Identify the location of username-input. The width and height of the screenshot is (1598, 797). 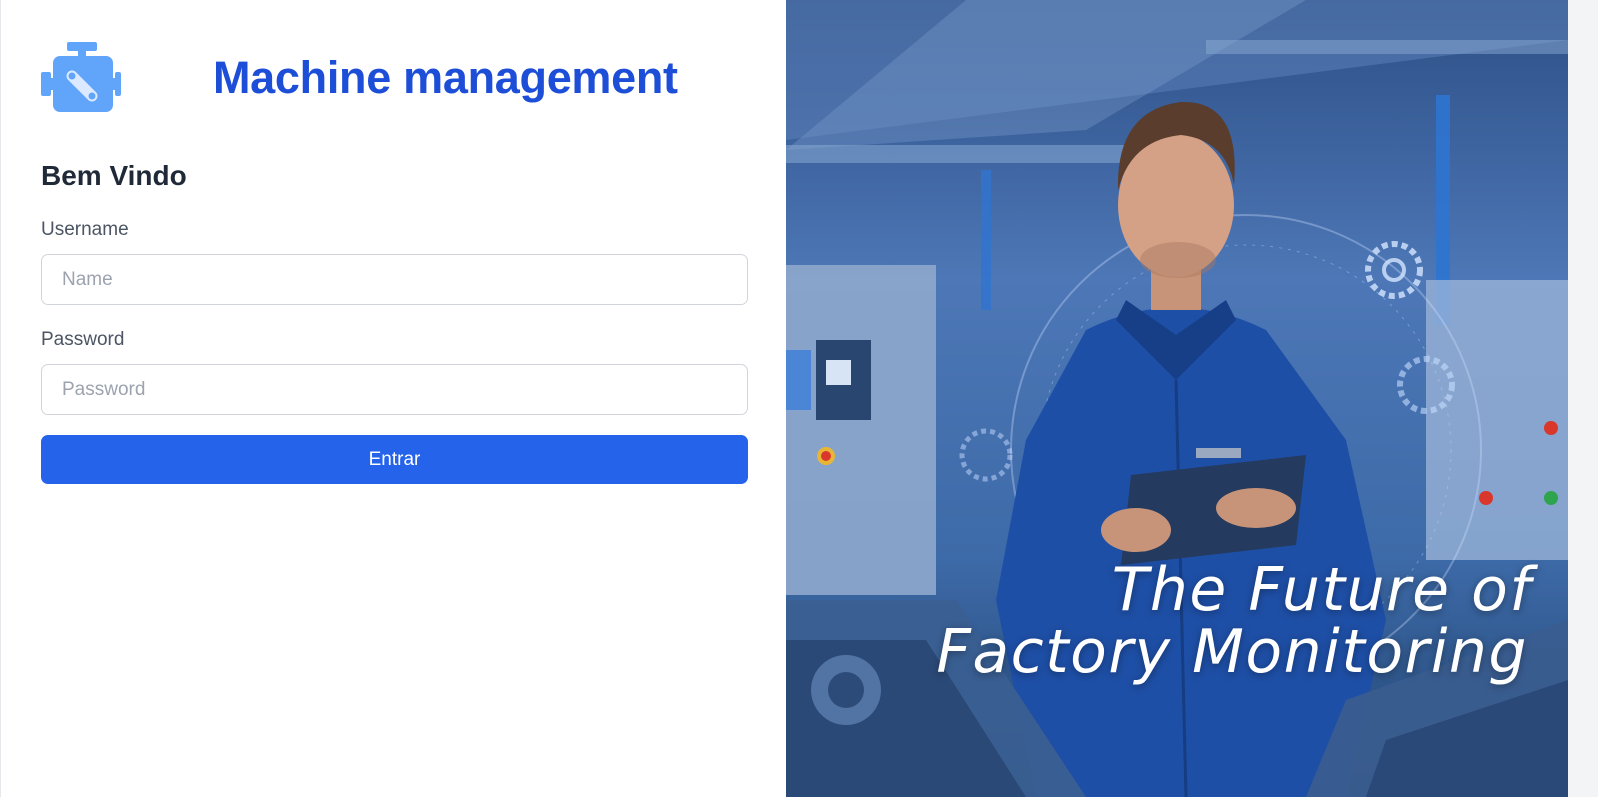
(394, 279).